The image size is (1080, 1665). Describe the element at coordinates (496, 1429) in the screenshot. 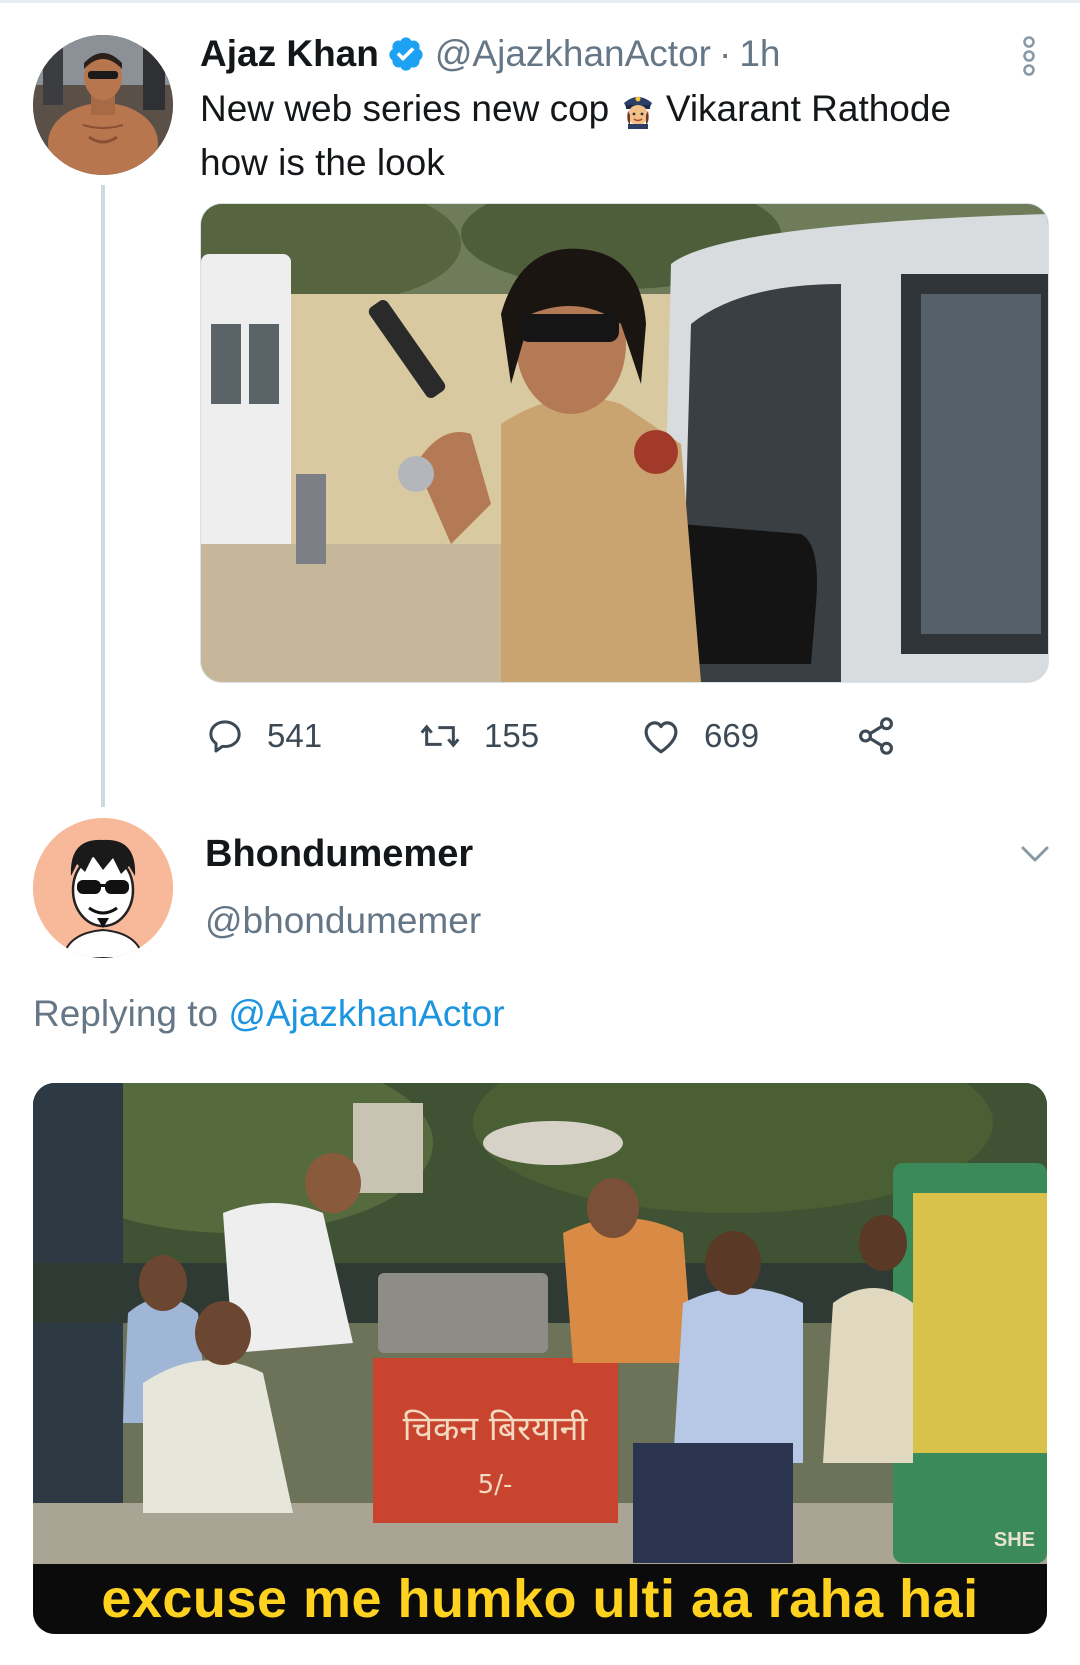

I see `biryani-sign-text: चिकन बिरयानी` at that location.